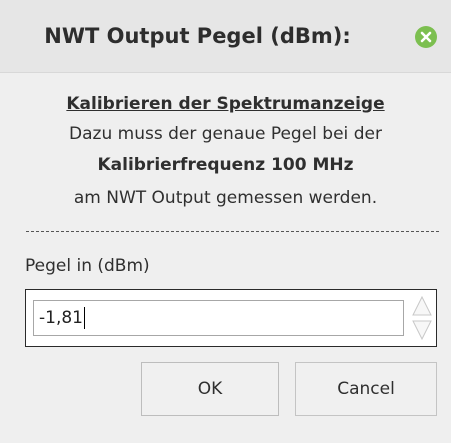 This screenshot has width=451, height=443. I want to click on info-line-2: Dazu muss der genaue Pegel bei der, so click(225, 134).